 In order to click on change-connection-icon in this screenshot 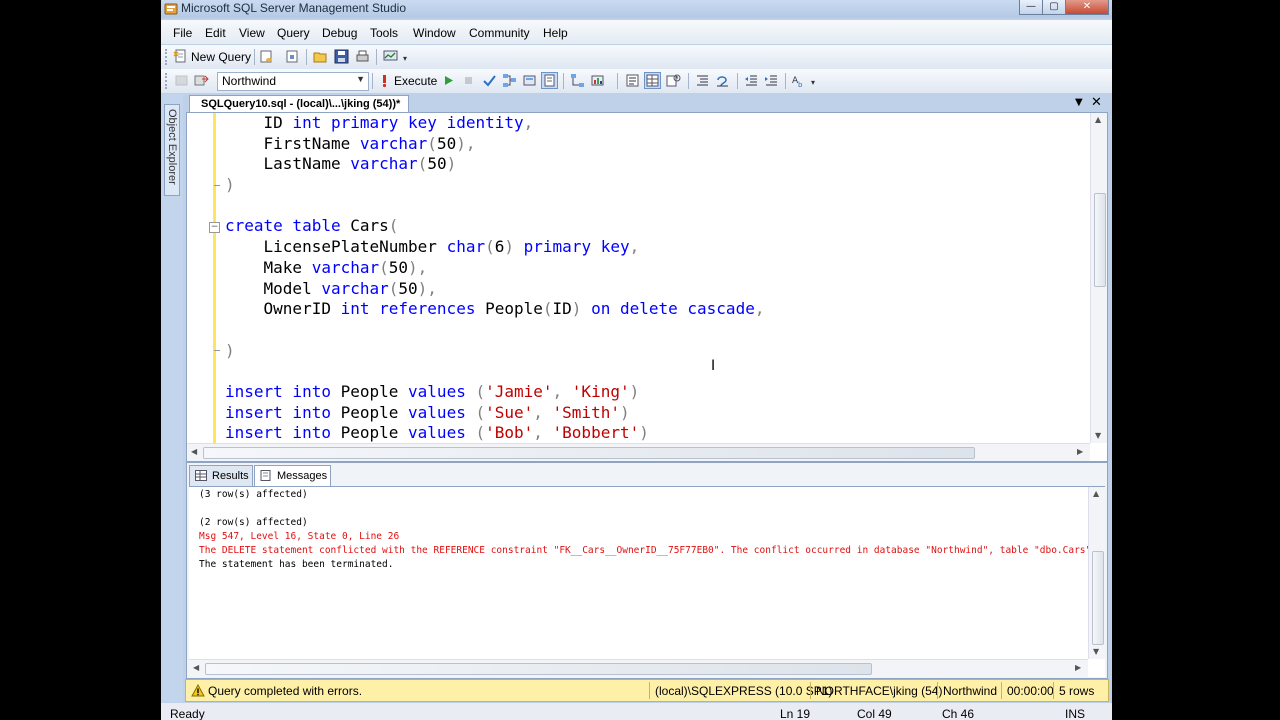, I will do `click(201, 80)`.